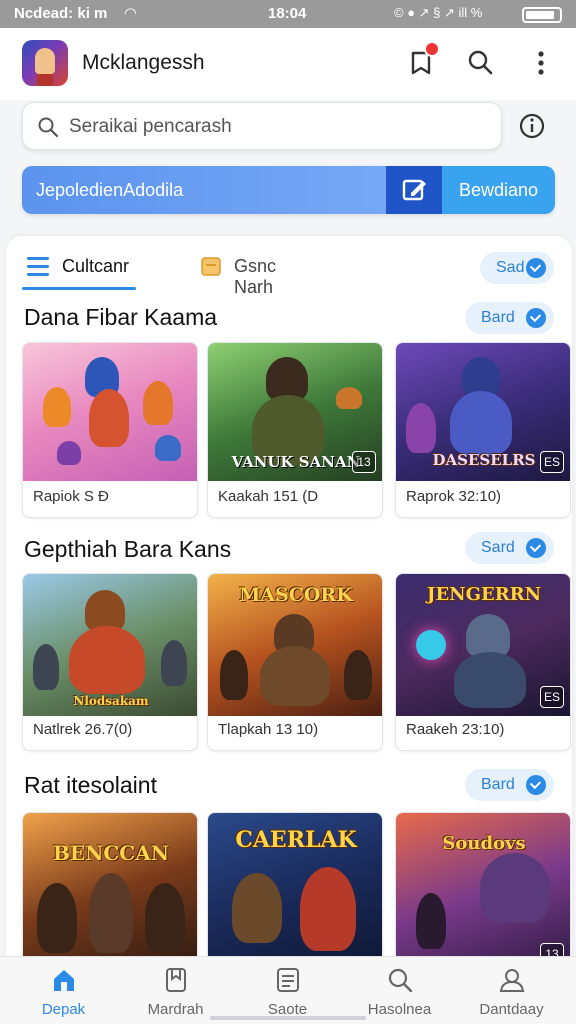  Describe the element at coordinates (131, 13) in the screenshot. I see `wifi-icon: ◠` at that location.